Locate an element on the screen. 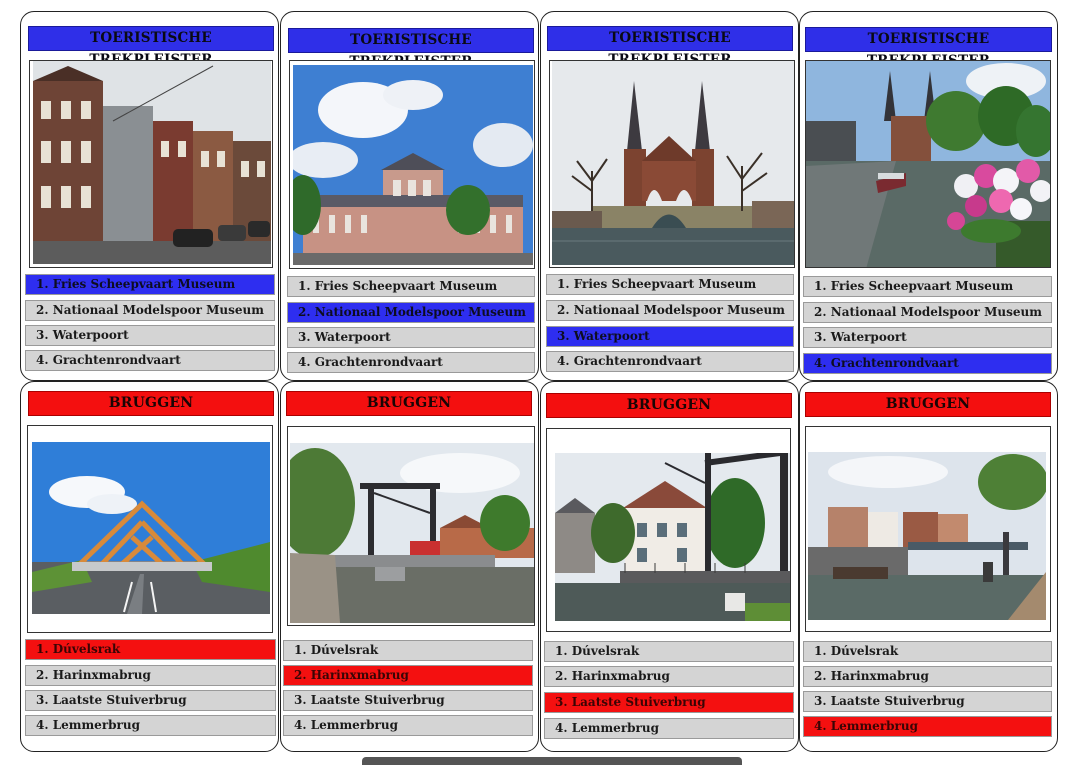 The height and width of the screenshot is (765, 1078). attraction-card-1: TOERISTISCHE TREKPLEISTER is located at coordinates (149, 196).